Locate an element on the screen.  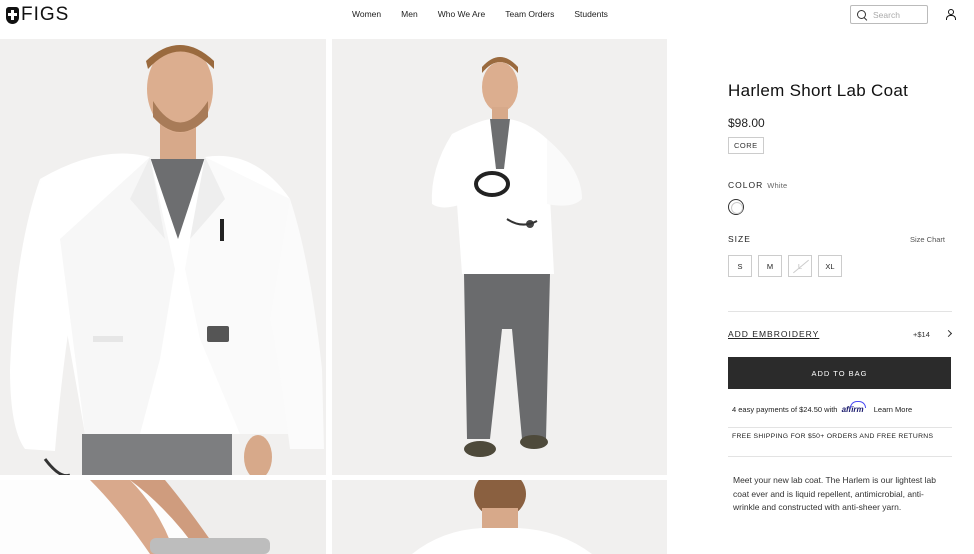
core-badge: CORE is located at coordinates (746, 145).